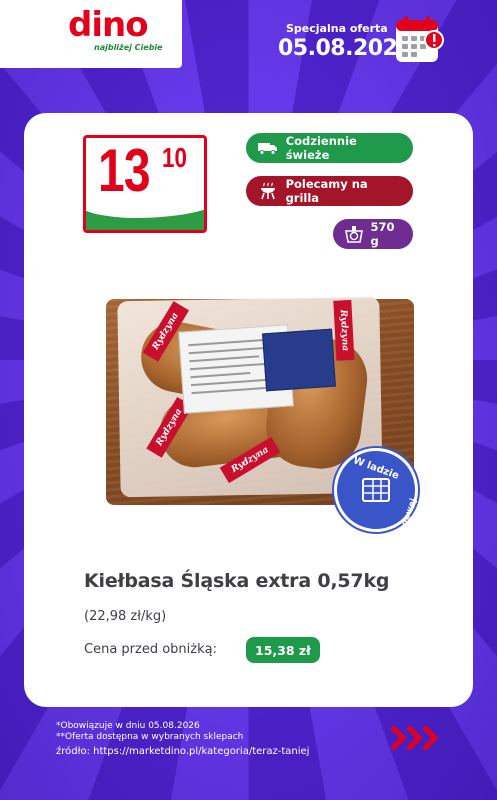  Describe the element at coordinates (400, 536) in the screenshot. I see `badge-bottom-text: samoobsługowej` at that location.